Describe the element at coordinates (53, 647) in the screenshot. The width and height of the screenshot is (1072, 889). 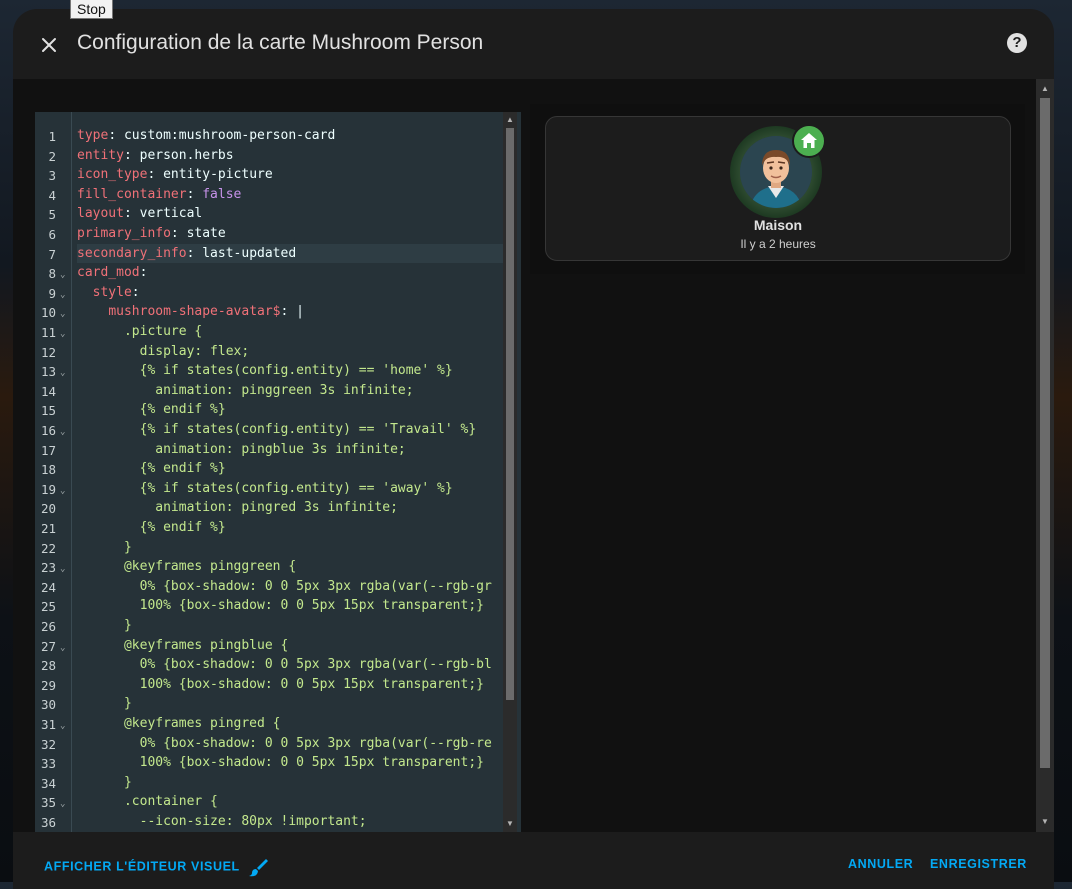
I see `line-number: 27 ⌄` at that location.